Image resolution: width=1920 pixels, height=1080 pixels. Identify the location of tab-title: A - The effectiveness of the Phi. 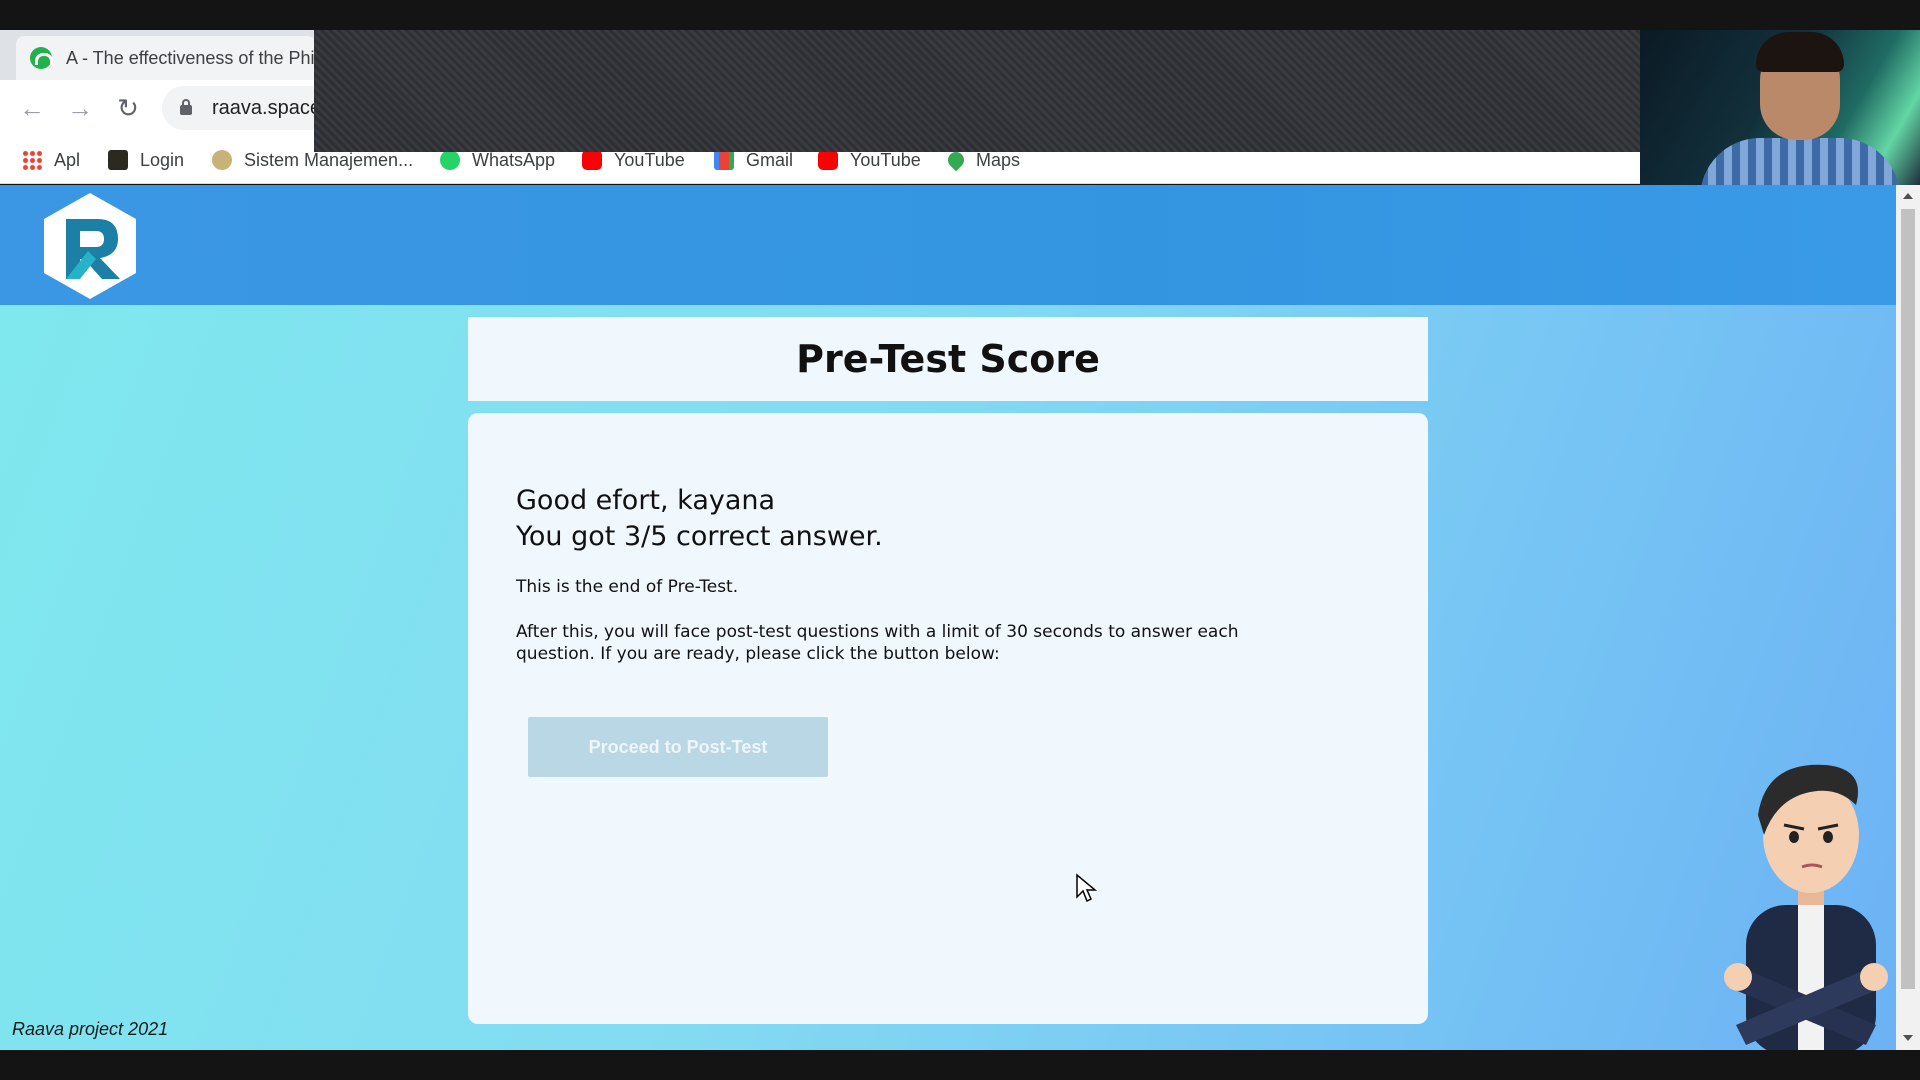
(190, 57).